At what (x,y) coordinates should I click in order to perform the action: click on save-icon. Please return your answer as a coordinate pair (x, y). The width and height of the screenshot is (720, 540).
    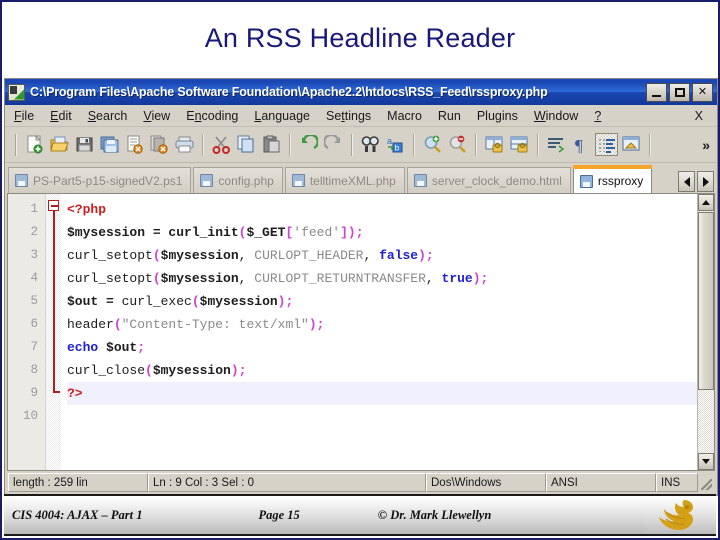
    Looking at the image, I should click on (84, 144).